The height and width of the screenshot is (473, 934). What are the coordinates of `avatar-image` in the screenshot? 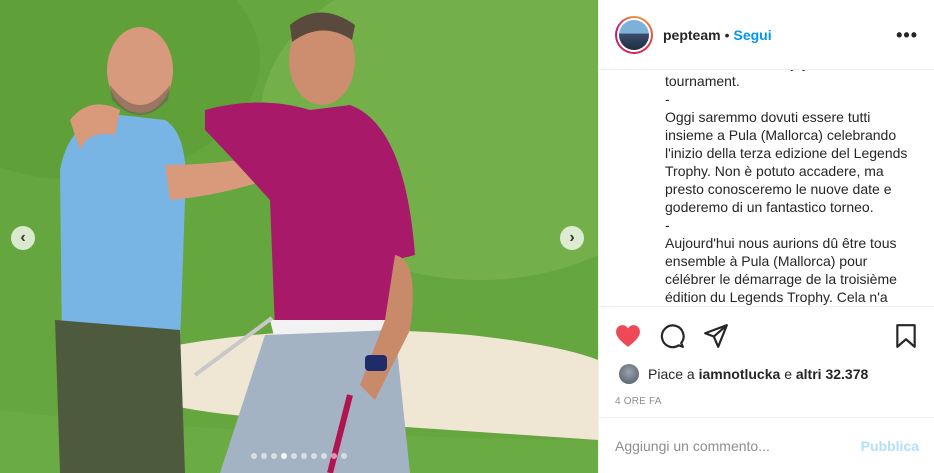 It's located at (634, 34).